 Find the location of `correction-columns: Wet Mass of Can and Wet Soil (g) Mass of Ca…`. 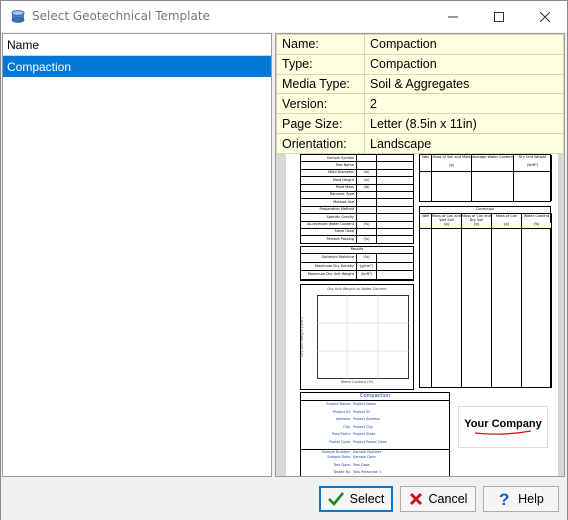

correction-columns: Wet Mass of Can and Wet Soil (g) Mass of Ca… is located at coordinates (486, 300).